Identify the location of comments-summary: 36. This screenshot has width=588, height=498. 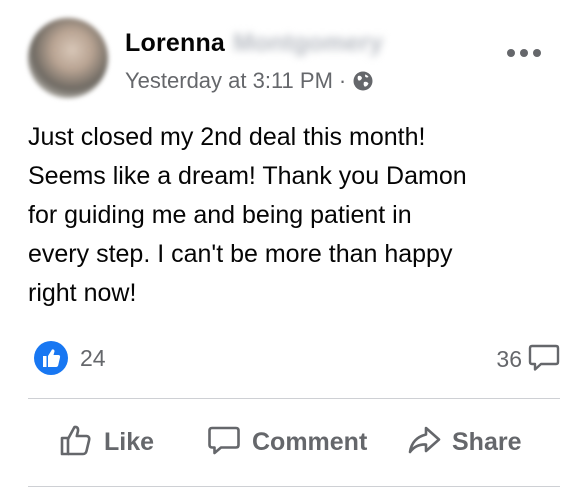
(528, 359).